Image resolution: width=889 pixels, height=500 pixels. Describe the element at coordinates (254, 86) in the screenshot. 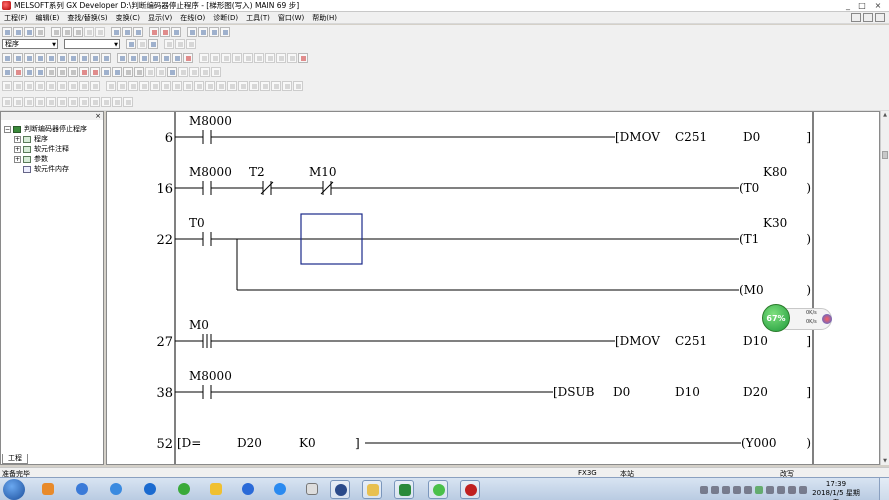

I see `password-icon` at that location.